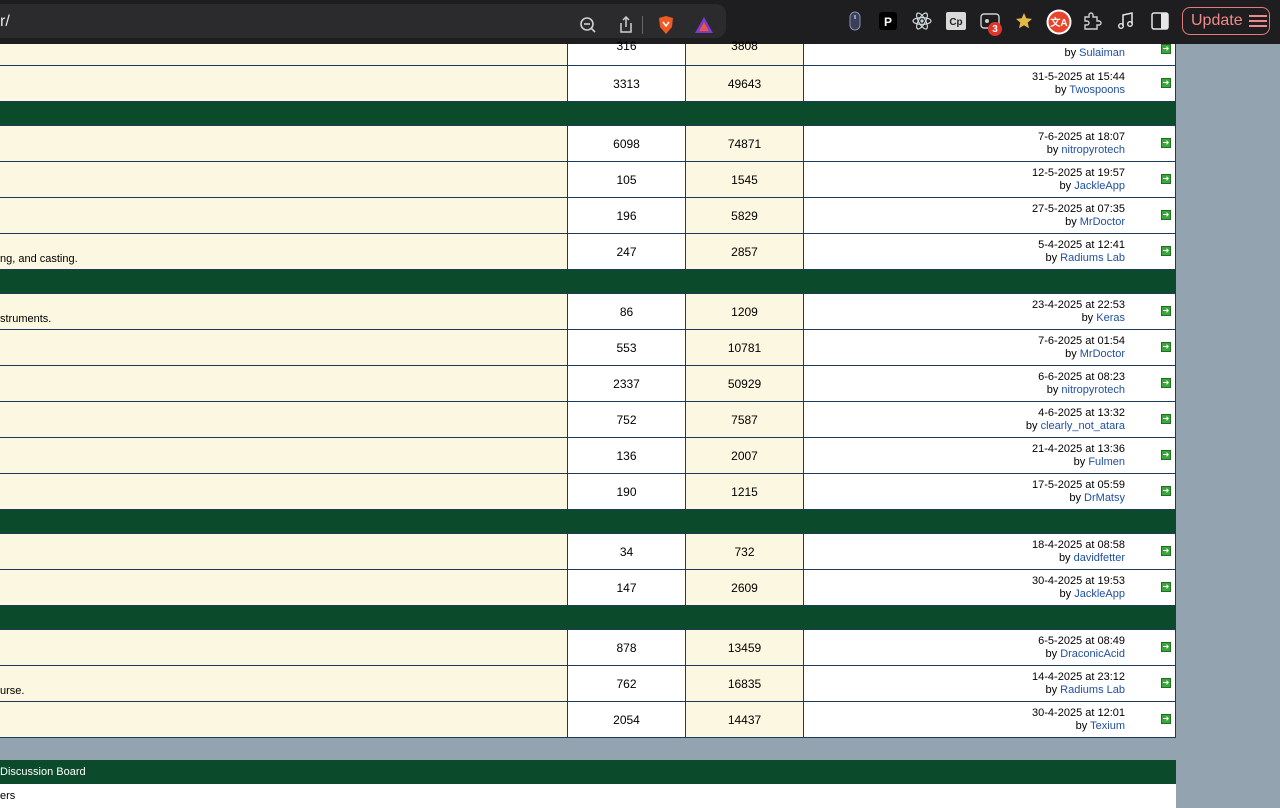 This screenshot has width=1280, height=808. What do you see at coordinates (990, 83) in the screenshot?
I see `last-post-cell: 31-5-2025 at 15:44 by Twospoons ➜` at bounding box center [990, 83].